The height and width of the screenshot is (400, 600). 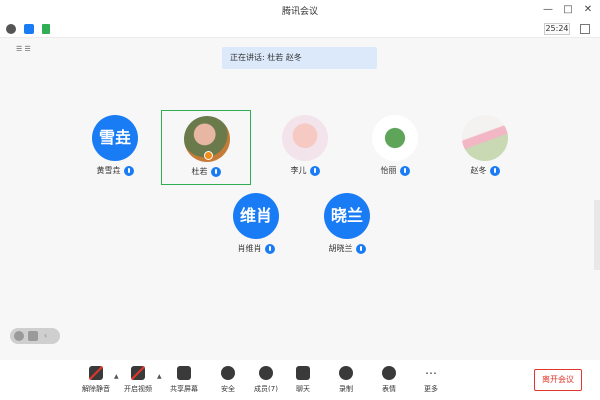 What do you see at coordinates (548, 10) in the screenshot?
I see `minimize-icon: —` at bounding box center [548, 10].